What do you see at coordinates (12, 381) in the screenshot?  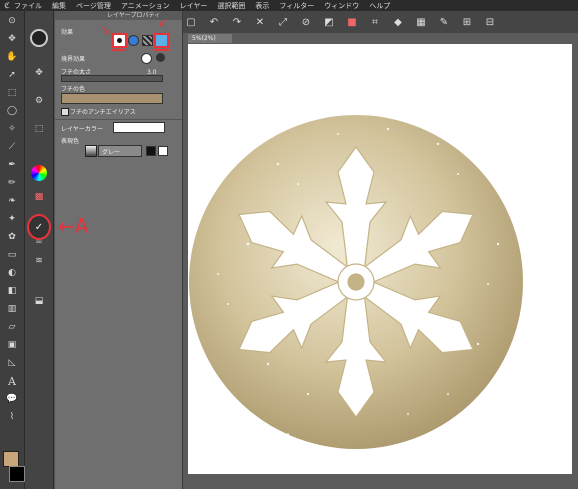 I see `text-icon: A` at bounding box center [12, 381].